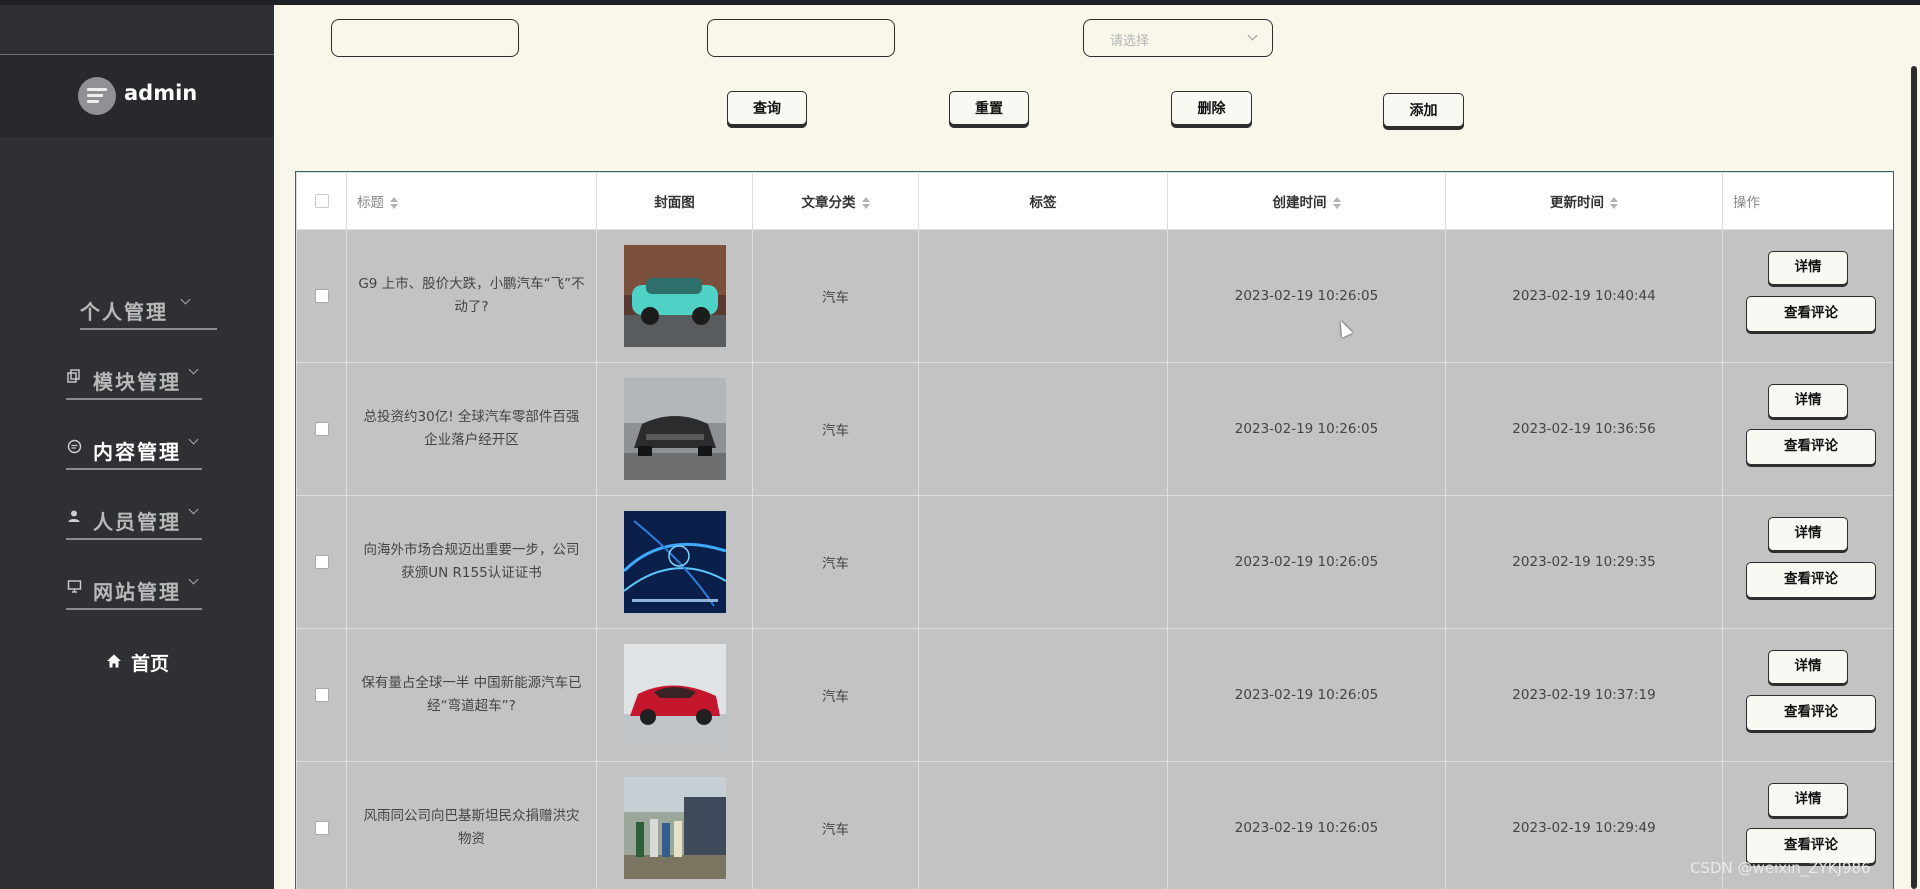  Describe the element at coordinates (74, 447) in the screenshot. I see `chat-icon` at that location.